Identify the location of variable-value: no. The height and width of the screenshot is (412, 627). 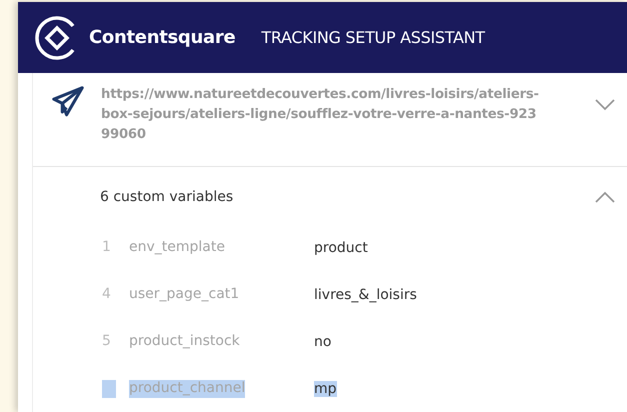
(323, 342).